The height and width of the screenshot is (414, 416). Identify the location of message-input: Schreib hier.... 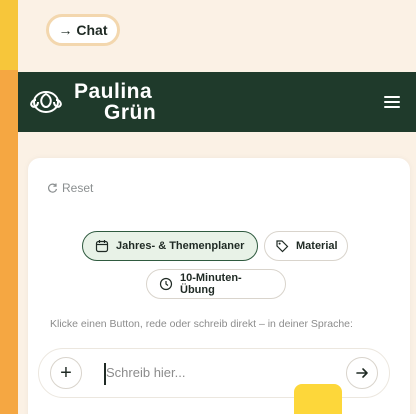
(146, 372).